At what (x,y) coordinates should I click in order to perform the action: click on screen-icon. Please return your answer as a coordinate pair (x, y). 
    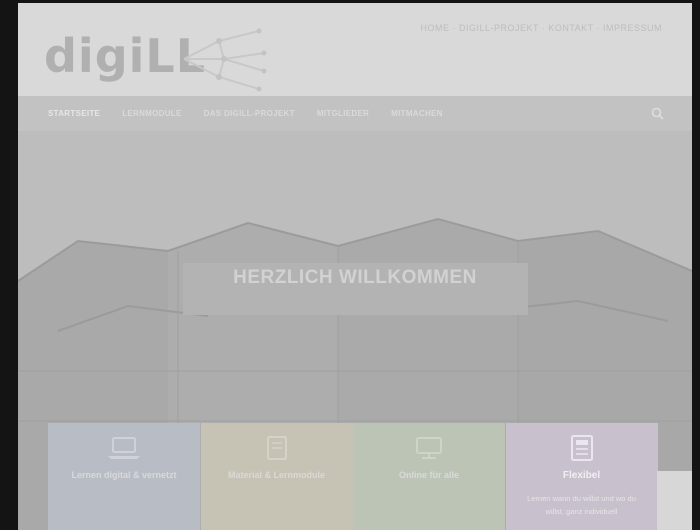
    Looking at the image, I should click on (429, 448).